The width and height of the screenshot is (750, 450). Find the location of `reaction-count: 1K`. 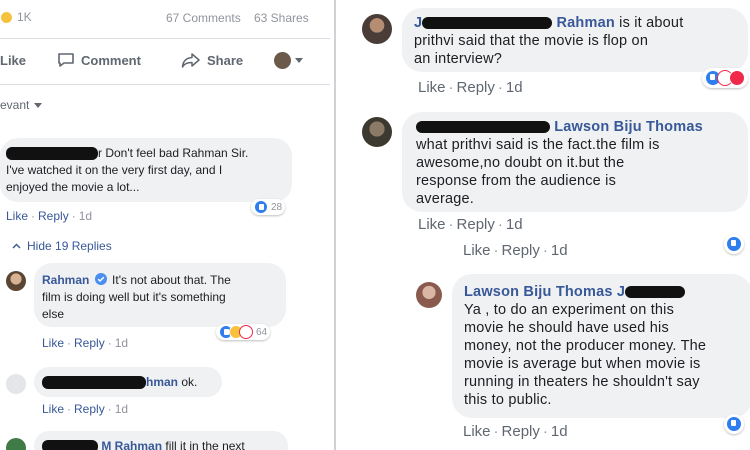

reaction-count: 1K is located at coordinates (24, 17).